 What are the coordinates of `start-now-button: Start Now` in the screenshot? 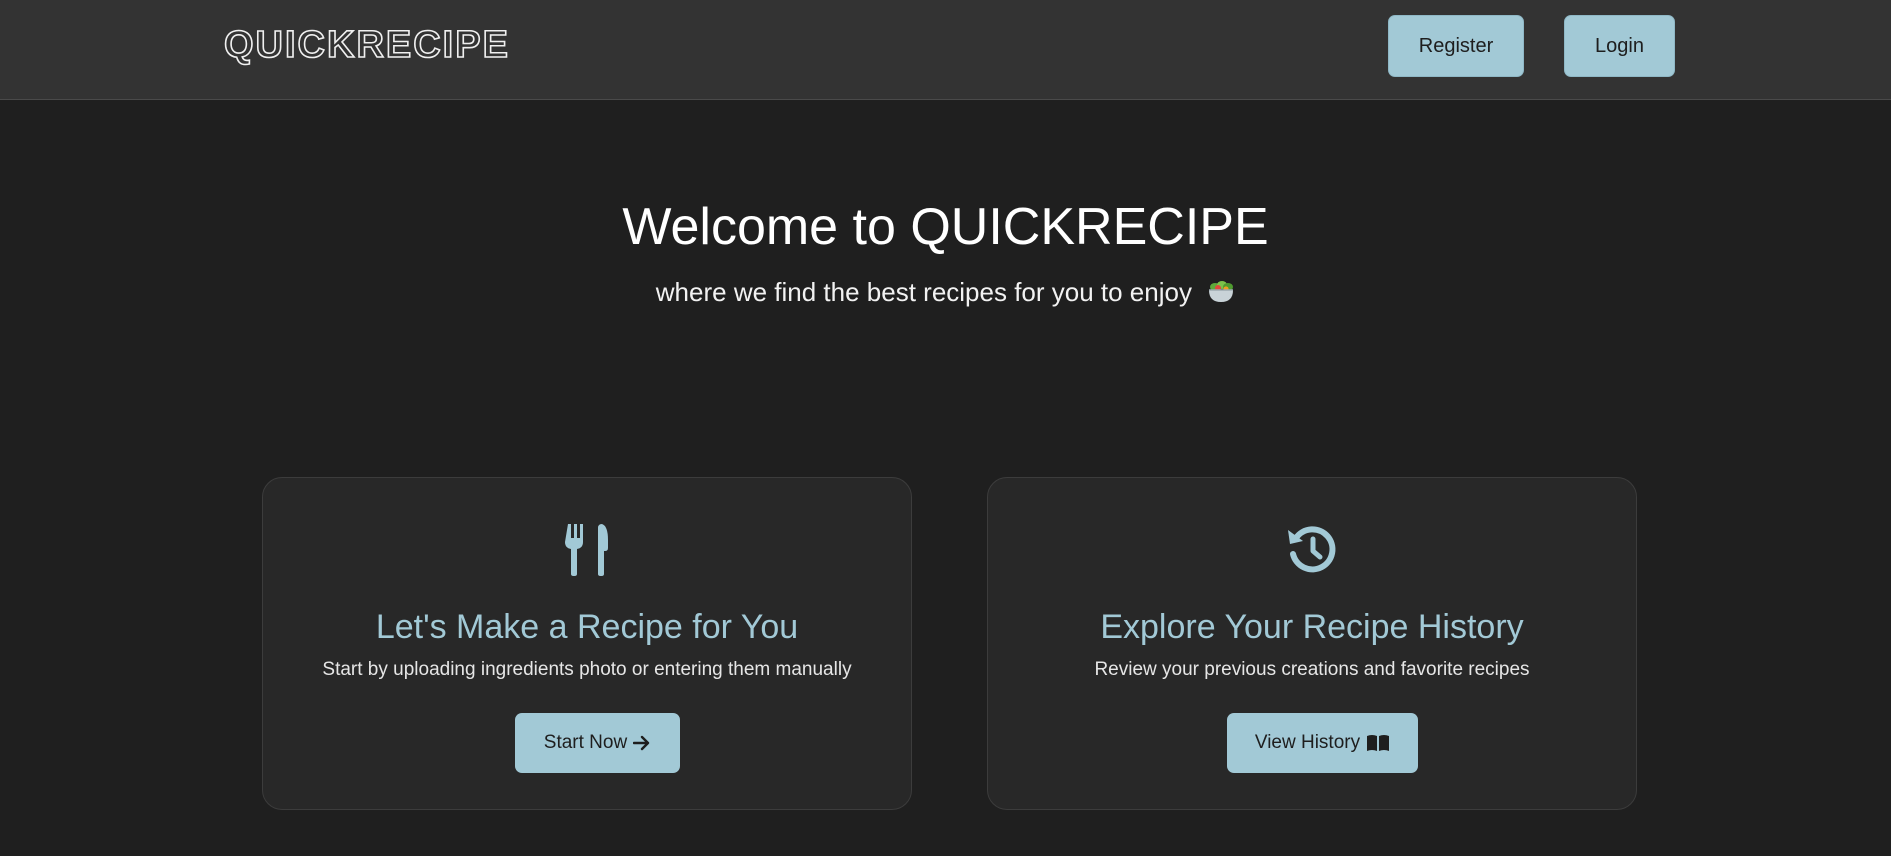 It's located at (597, 743).